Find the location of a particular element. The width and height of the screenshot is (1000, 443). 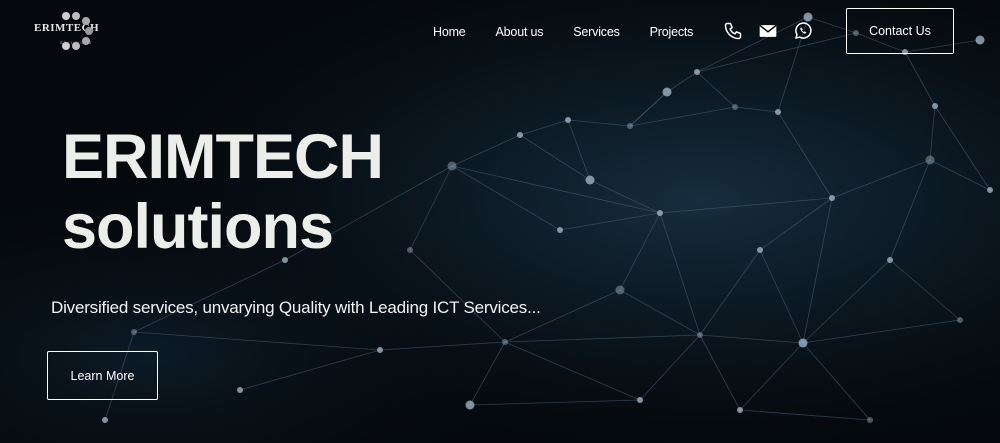

mail-icon is located at coordinates (769, 31).